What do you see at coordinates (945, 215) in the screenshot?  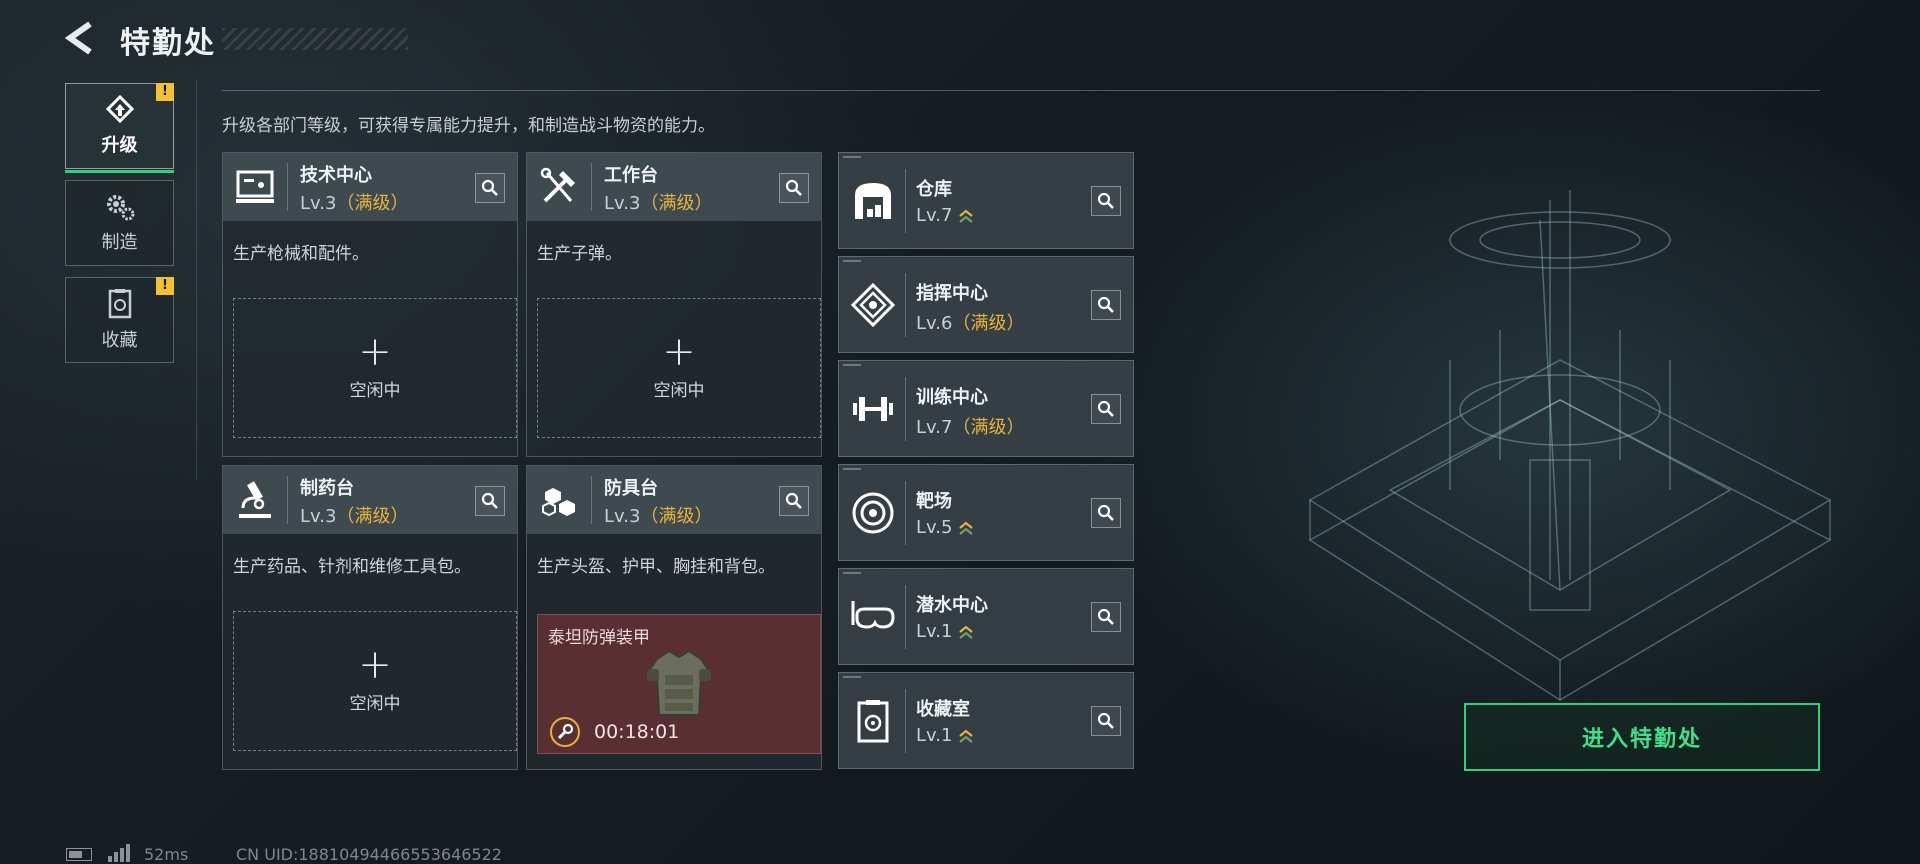 I see `facility-level: Lv.7` at bounding box center [945, 215].